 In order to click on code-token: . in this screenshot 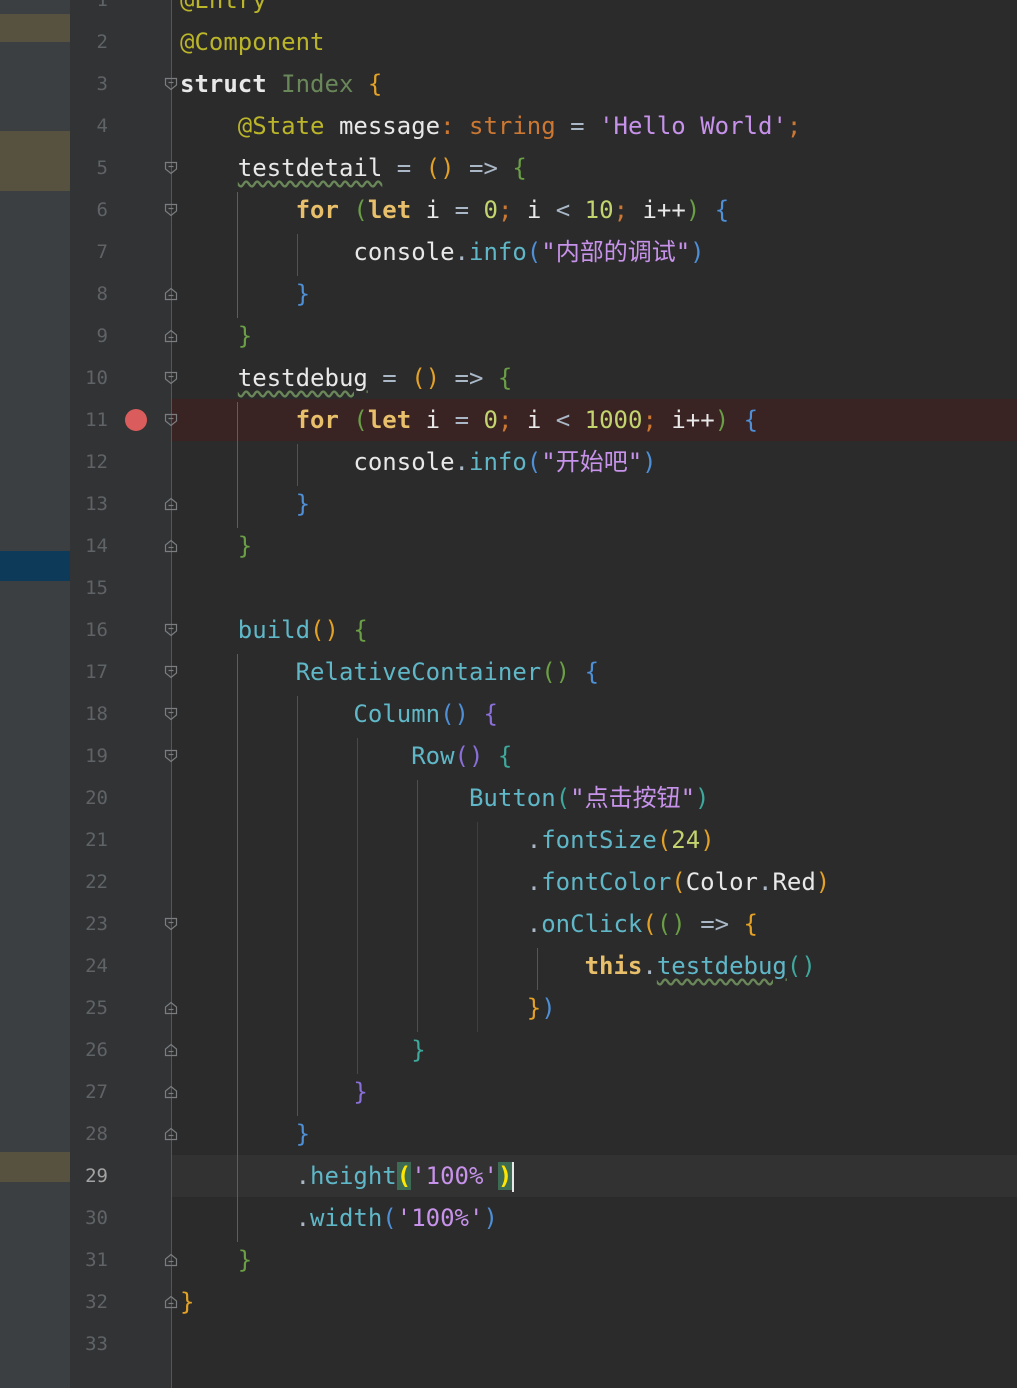, I will do `click(649, 966)`.